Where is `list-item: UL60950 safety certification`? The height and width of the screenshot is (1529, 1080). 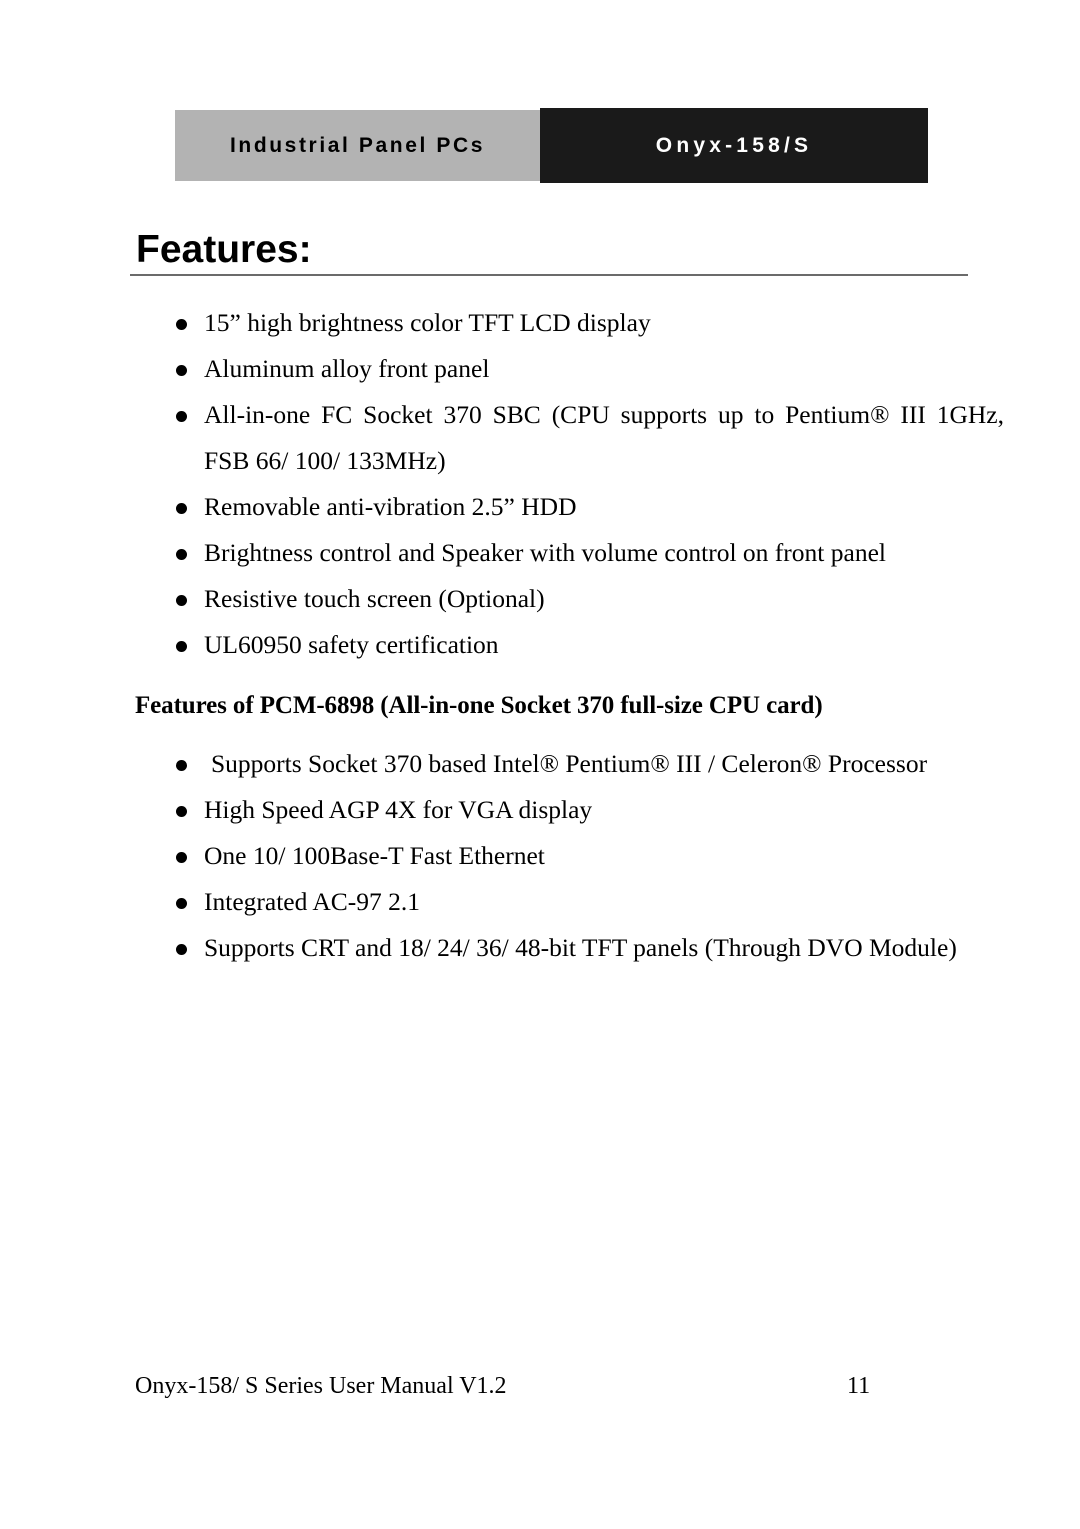 list-item: UL60950 safety certification is located at coordinates (575, 645).